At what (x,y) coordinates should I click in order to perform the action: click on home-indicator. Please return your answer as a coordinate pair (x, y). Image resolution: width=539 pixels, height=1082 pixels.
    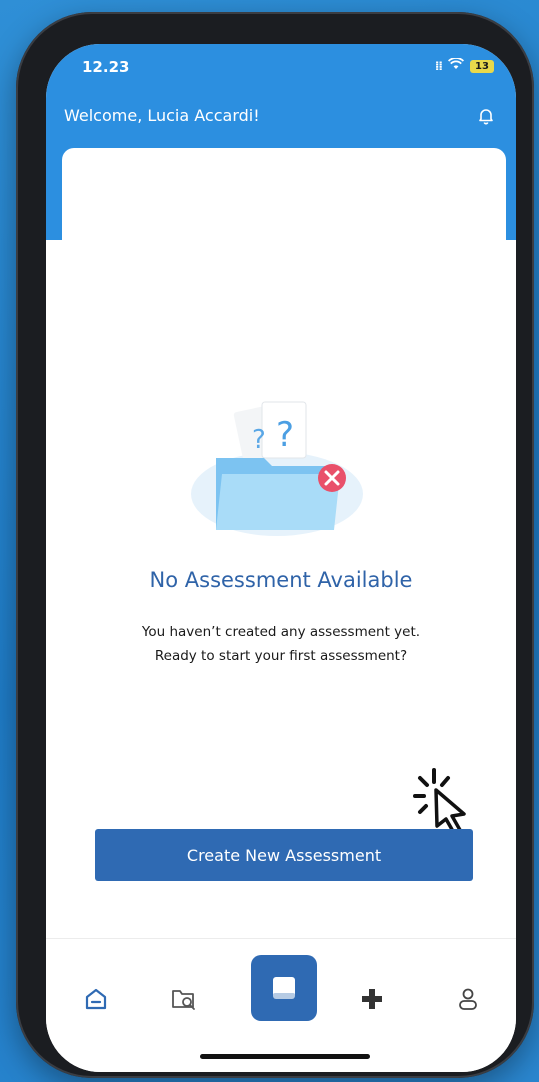
    Looking at the image, I should click on (285, 1056).